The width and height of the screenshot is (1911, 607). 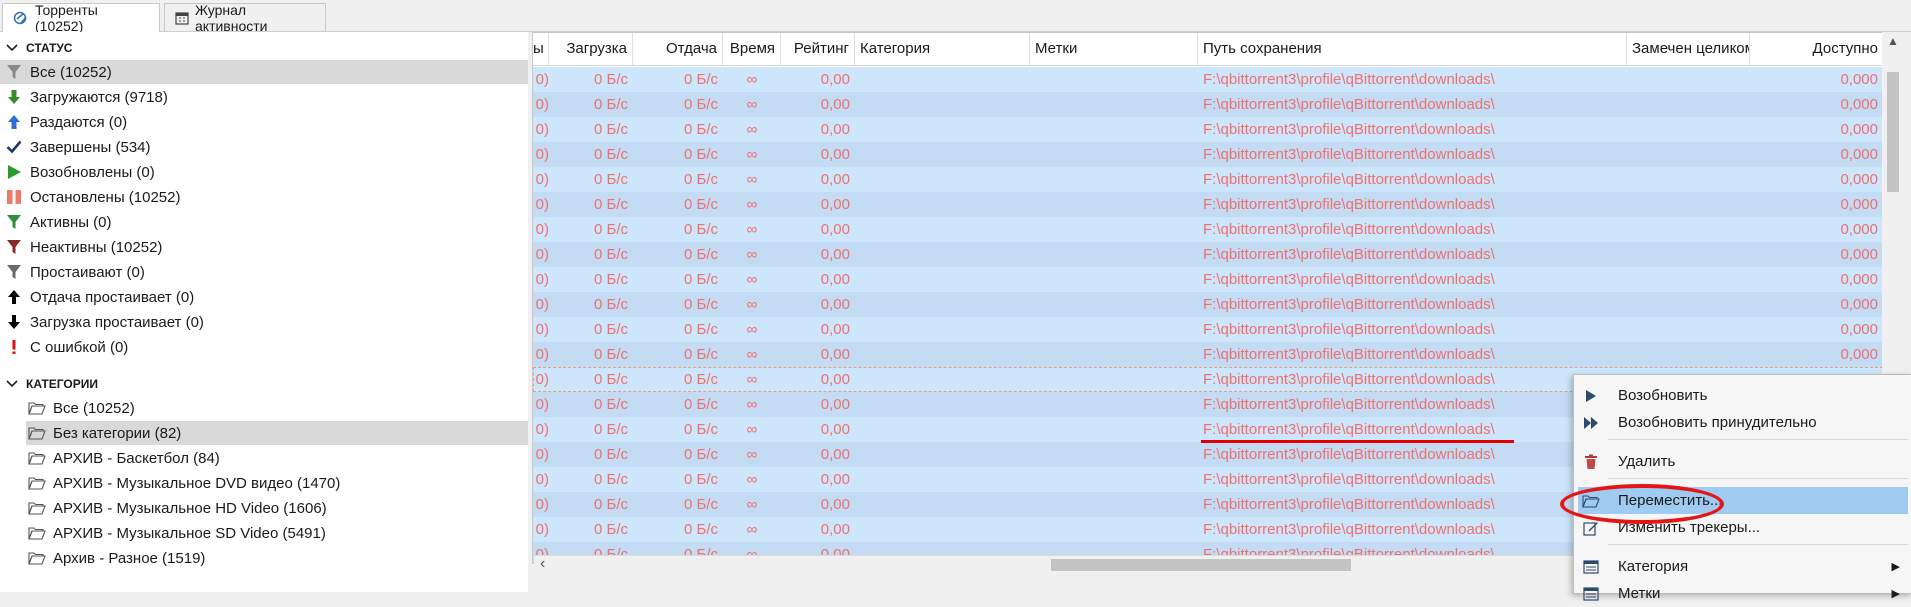 What do you see at coordinates (105, 197) in the screenshot?
I see `status-item-label: Остановлены (10252)` at bounding box center [105, 197].